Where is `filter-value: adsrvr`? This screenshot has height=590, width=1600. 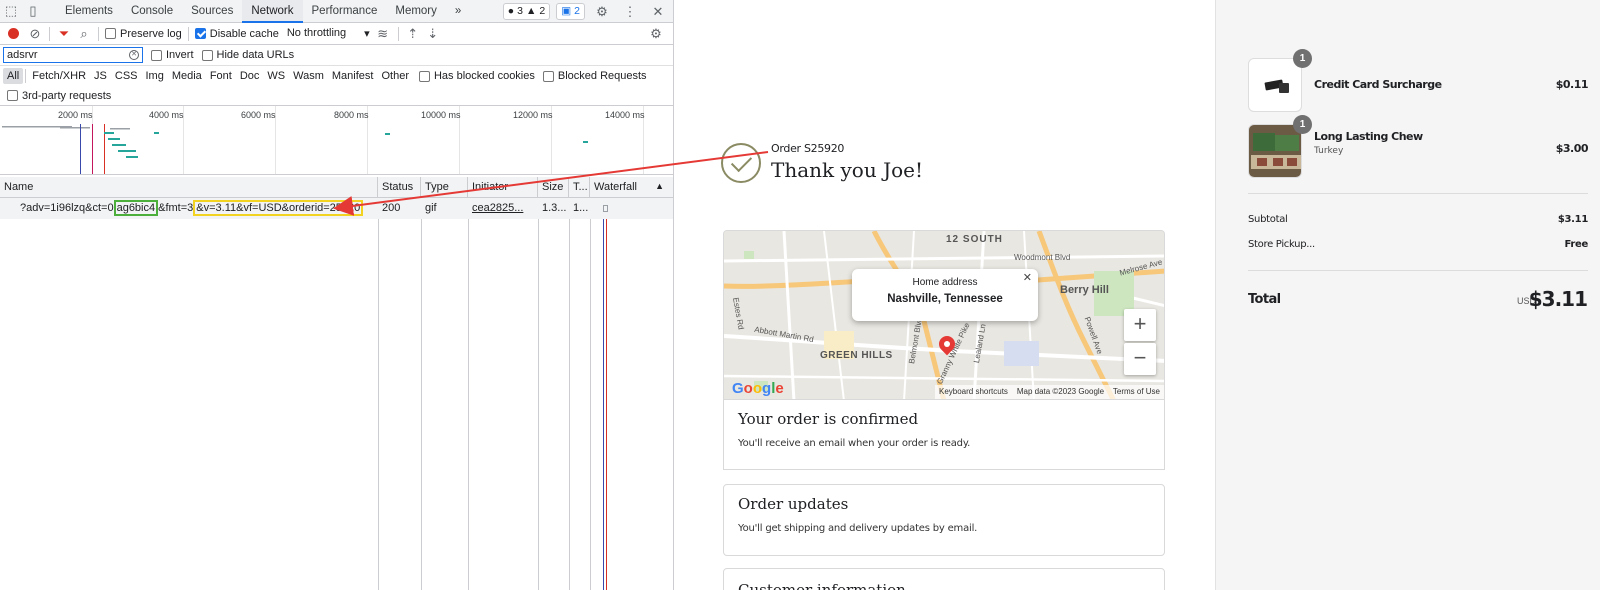 filter-value: adsrvr is located at coordinates (22, 55).